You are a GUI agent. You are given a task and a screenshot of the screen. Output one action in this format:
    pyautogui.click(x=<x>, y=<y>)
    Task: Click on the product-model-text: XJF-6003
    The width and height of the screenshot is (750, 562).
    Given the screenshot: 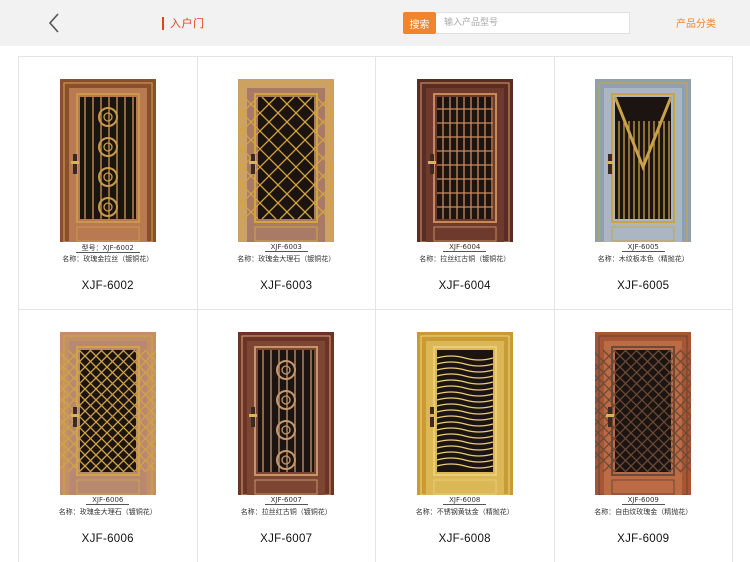 What is the action you would take?
    pyautogui.click(x=286, y=247)
    